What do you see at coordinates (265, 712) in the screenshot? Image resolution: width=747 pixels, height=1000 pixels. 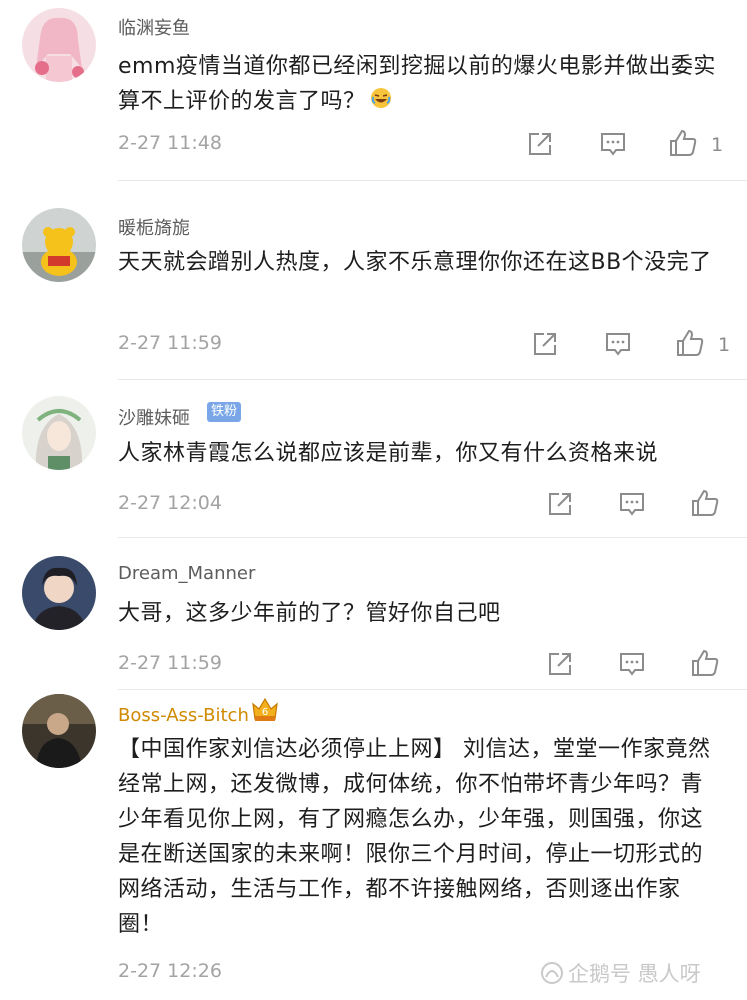 I see `crown-level: 6` at bounding box center [265, 712].